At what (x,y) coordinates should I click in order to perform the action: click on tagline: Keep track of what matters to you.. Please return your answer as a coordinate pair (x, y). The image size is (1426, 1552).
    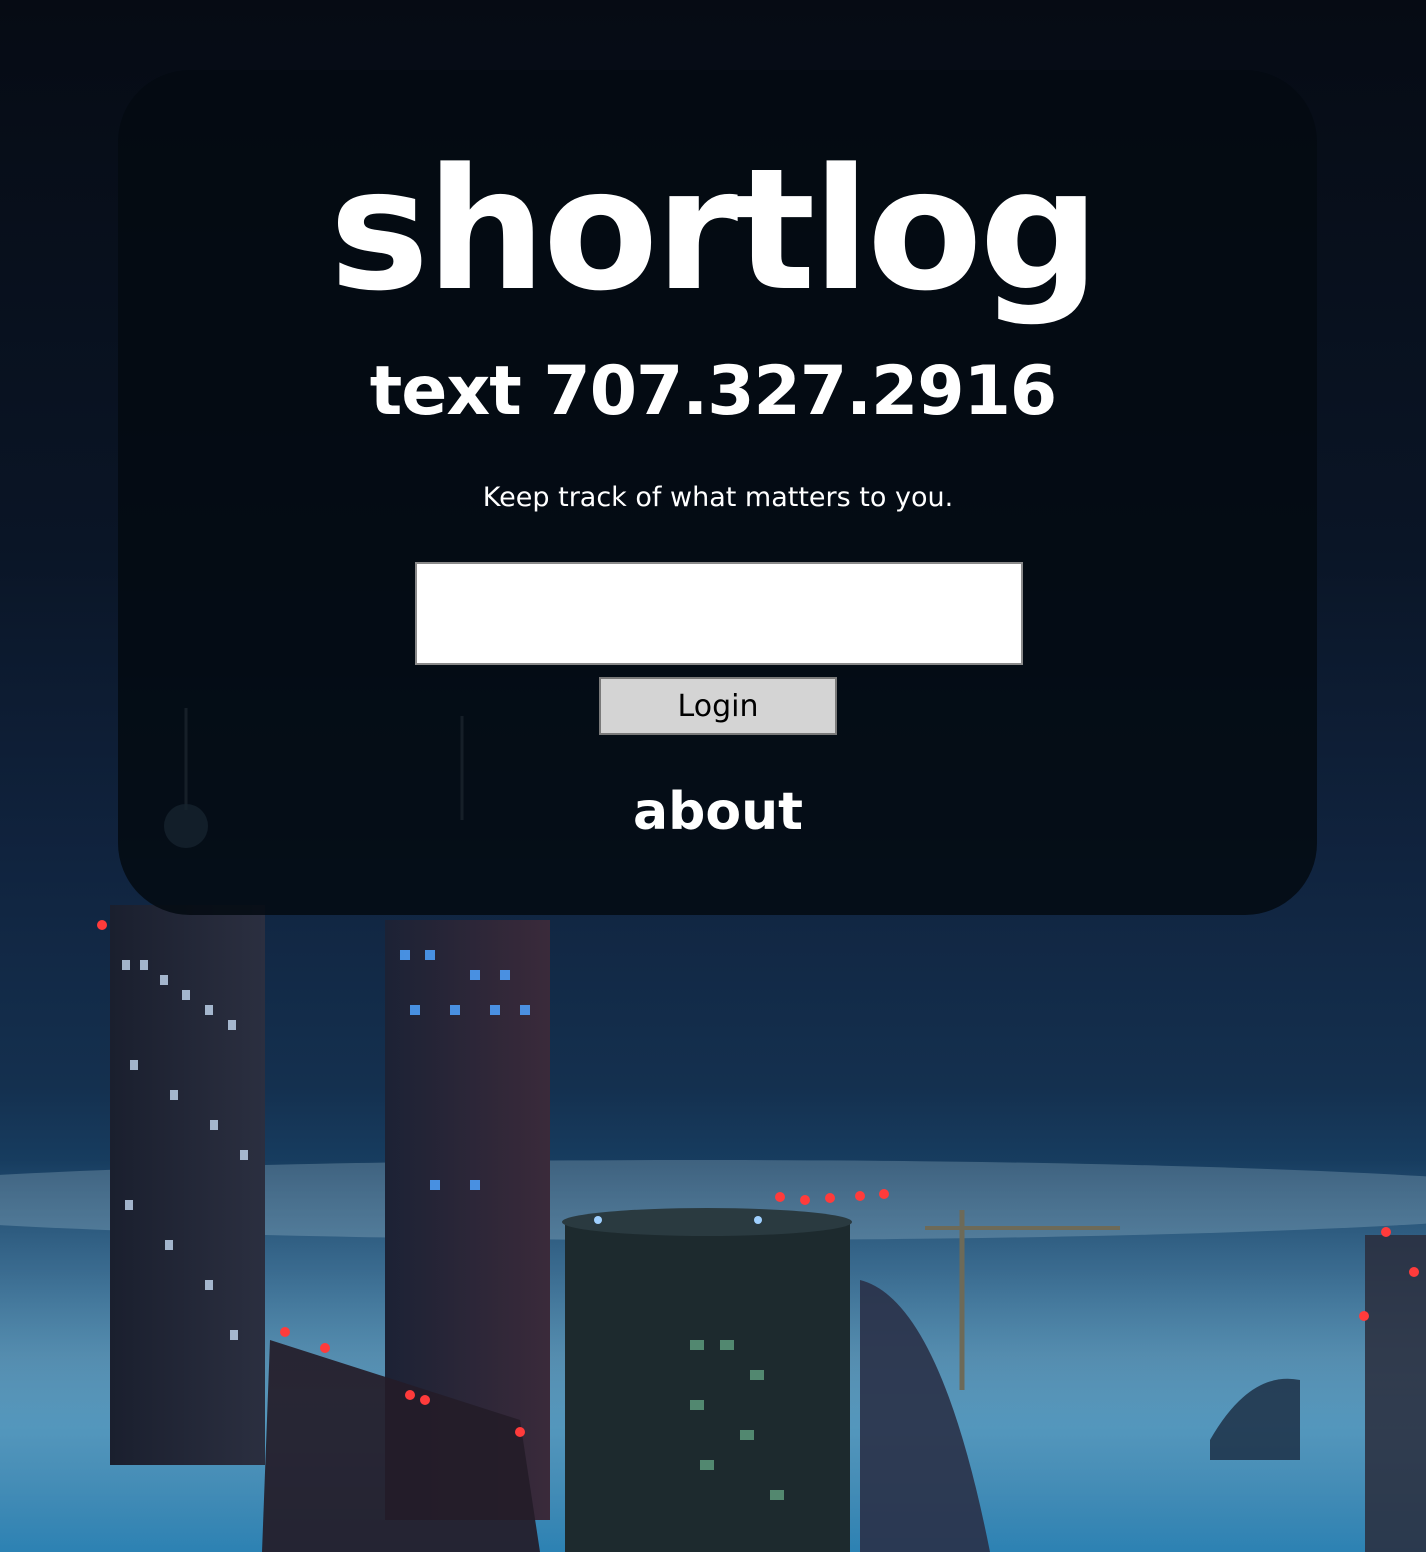
    Looking at the image, I should click on (718, 497).